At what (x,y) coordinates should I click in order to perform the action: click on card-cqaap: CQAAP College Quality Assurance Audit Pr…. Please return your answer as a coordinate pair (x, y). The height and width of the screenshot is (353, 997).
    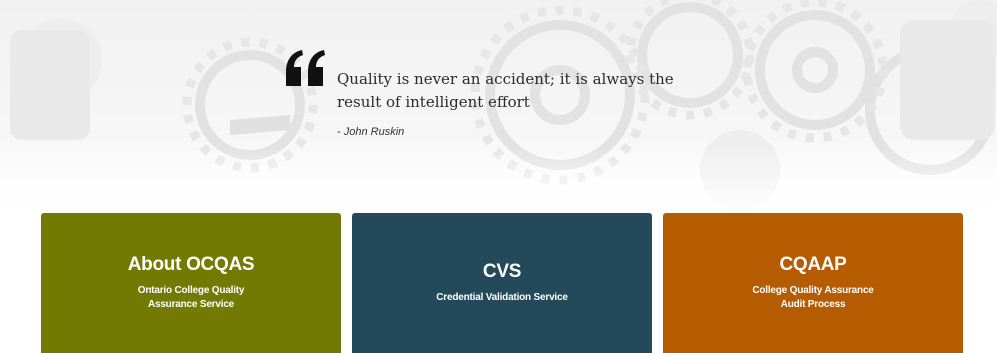
    Looking at the image, I should click on (813, 283).